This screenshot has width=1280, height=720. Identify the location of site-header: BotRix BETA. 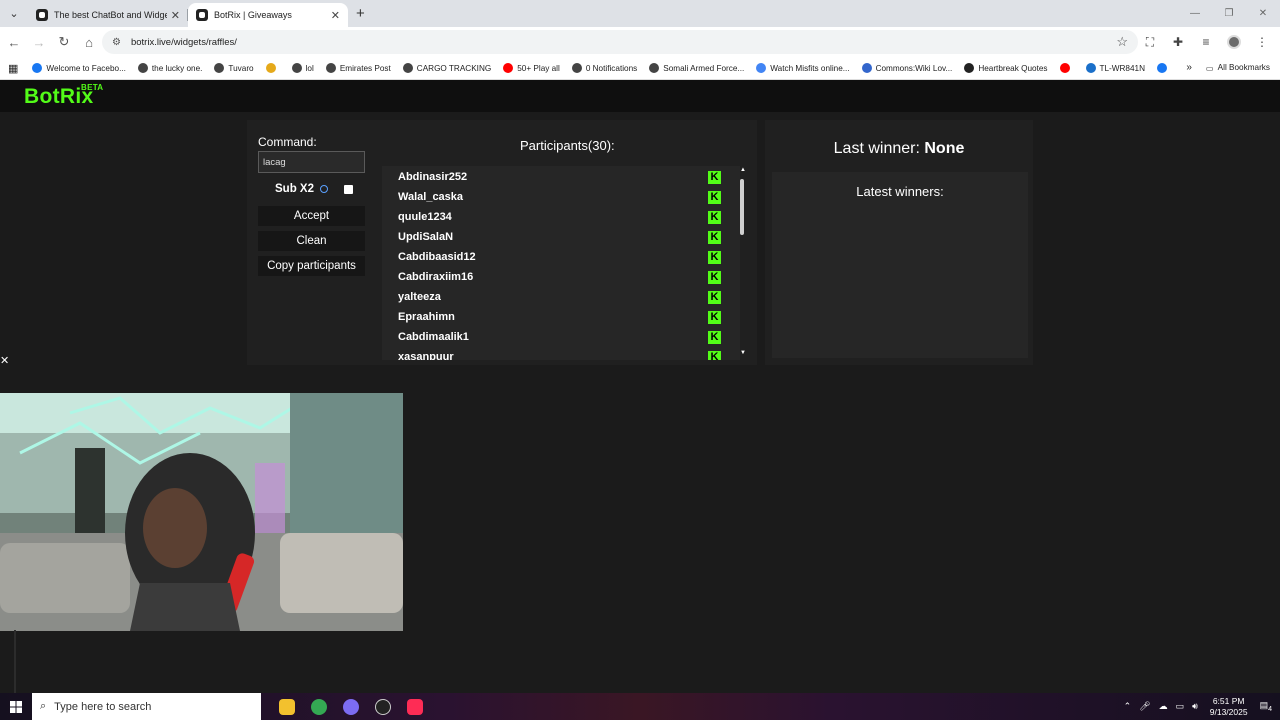
(640, 96).